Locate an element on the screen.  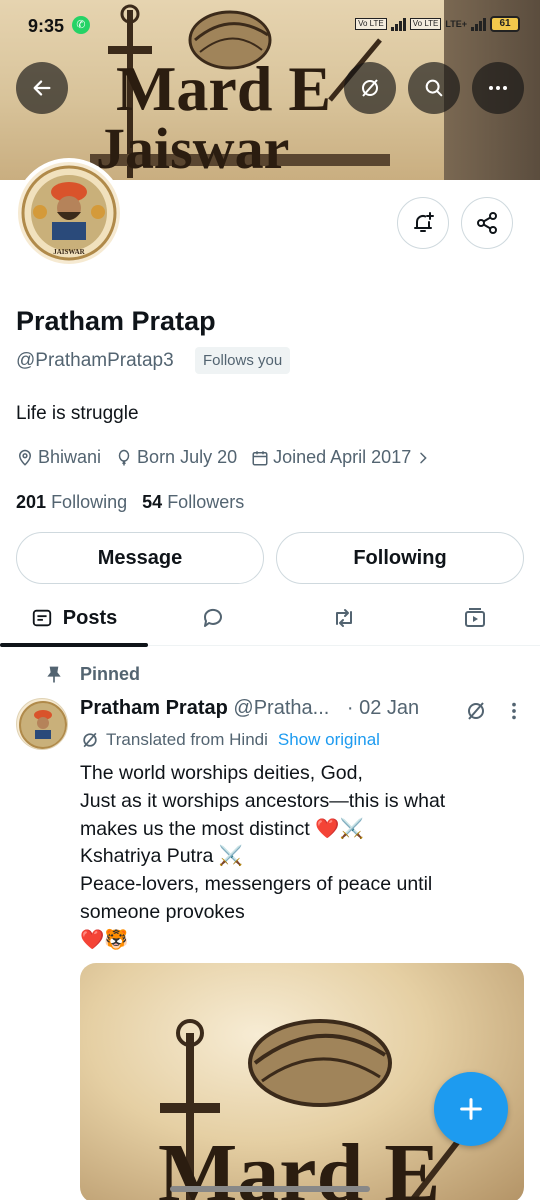
location-item: Bhiwani is located at coordinates (58, 457).